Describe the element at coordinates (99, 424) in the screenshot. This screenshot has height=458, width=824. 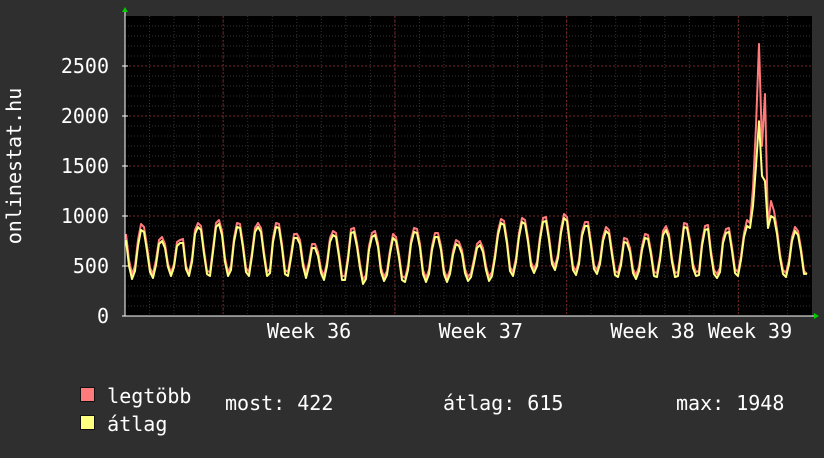
I see `legend-item-avg: átlag` at that location.